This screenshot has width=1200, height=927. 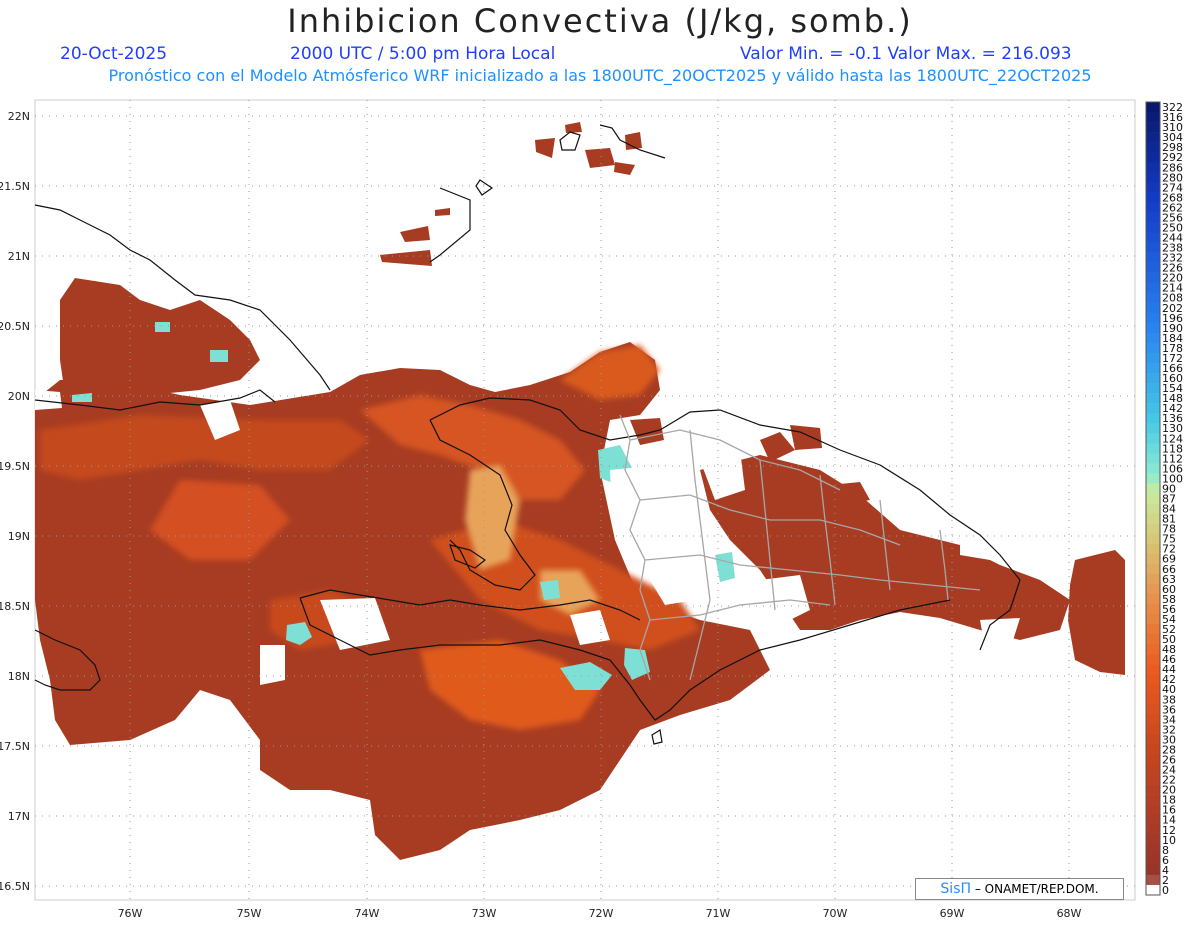 What do you see at coordinates (249, 913) in the screenshot?
I see `lon-label: 75W` at bounding box center [249, 913].